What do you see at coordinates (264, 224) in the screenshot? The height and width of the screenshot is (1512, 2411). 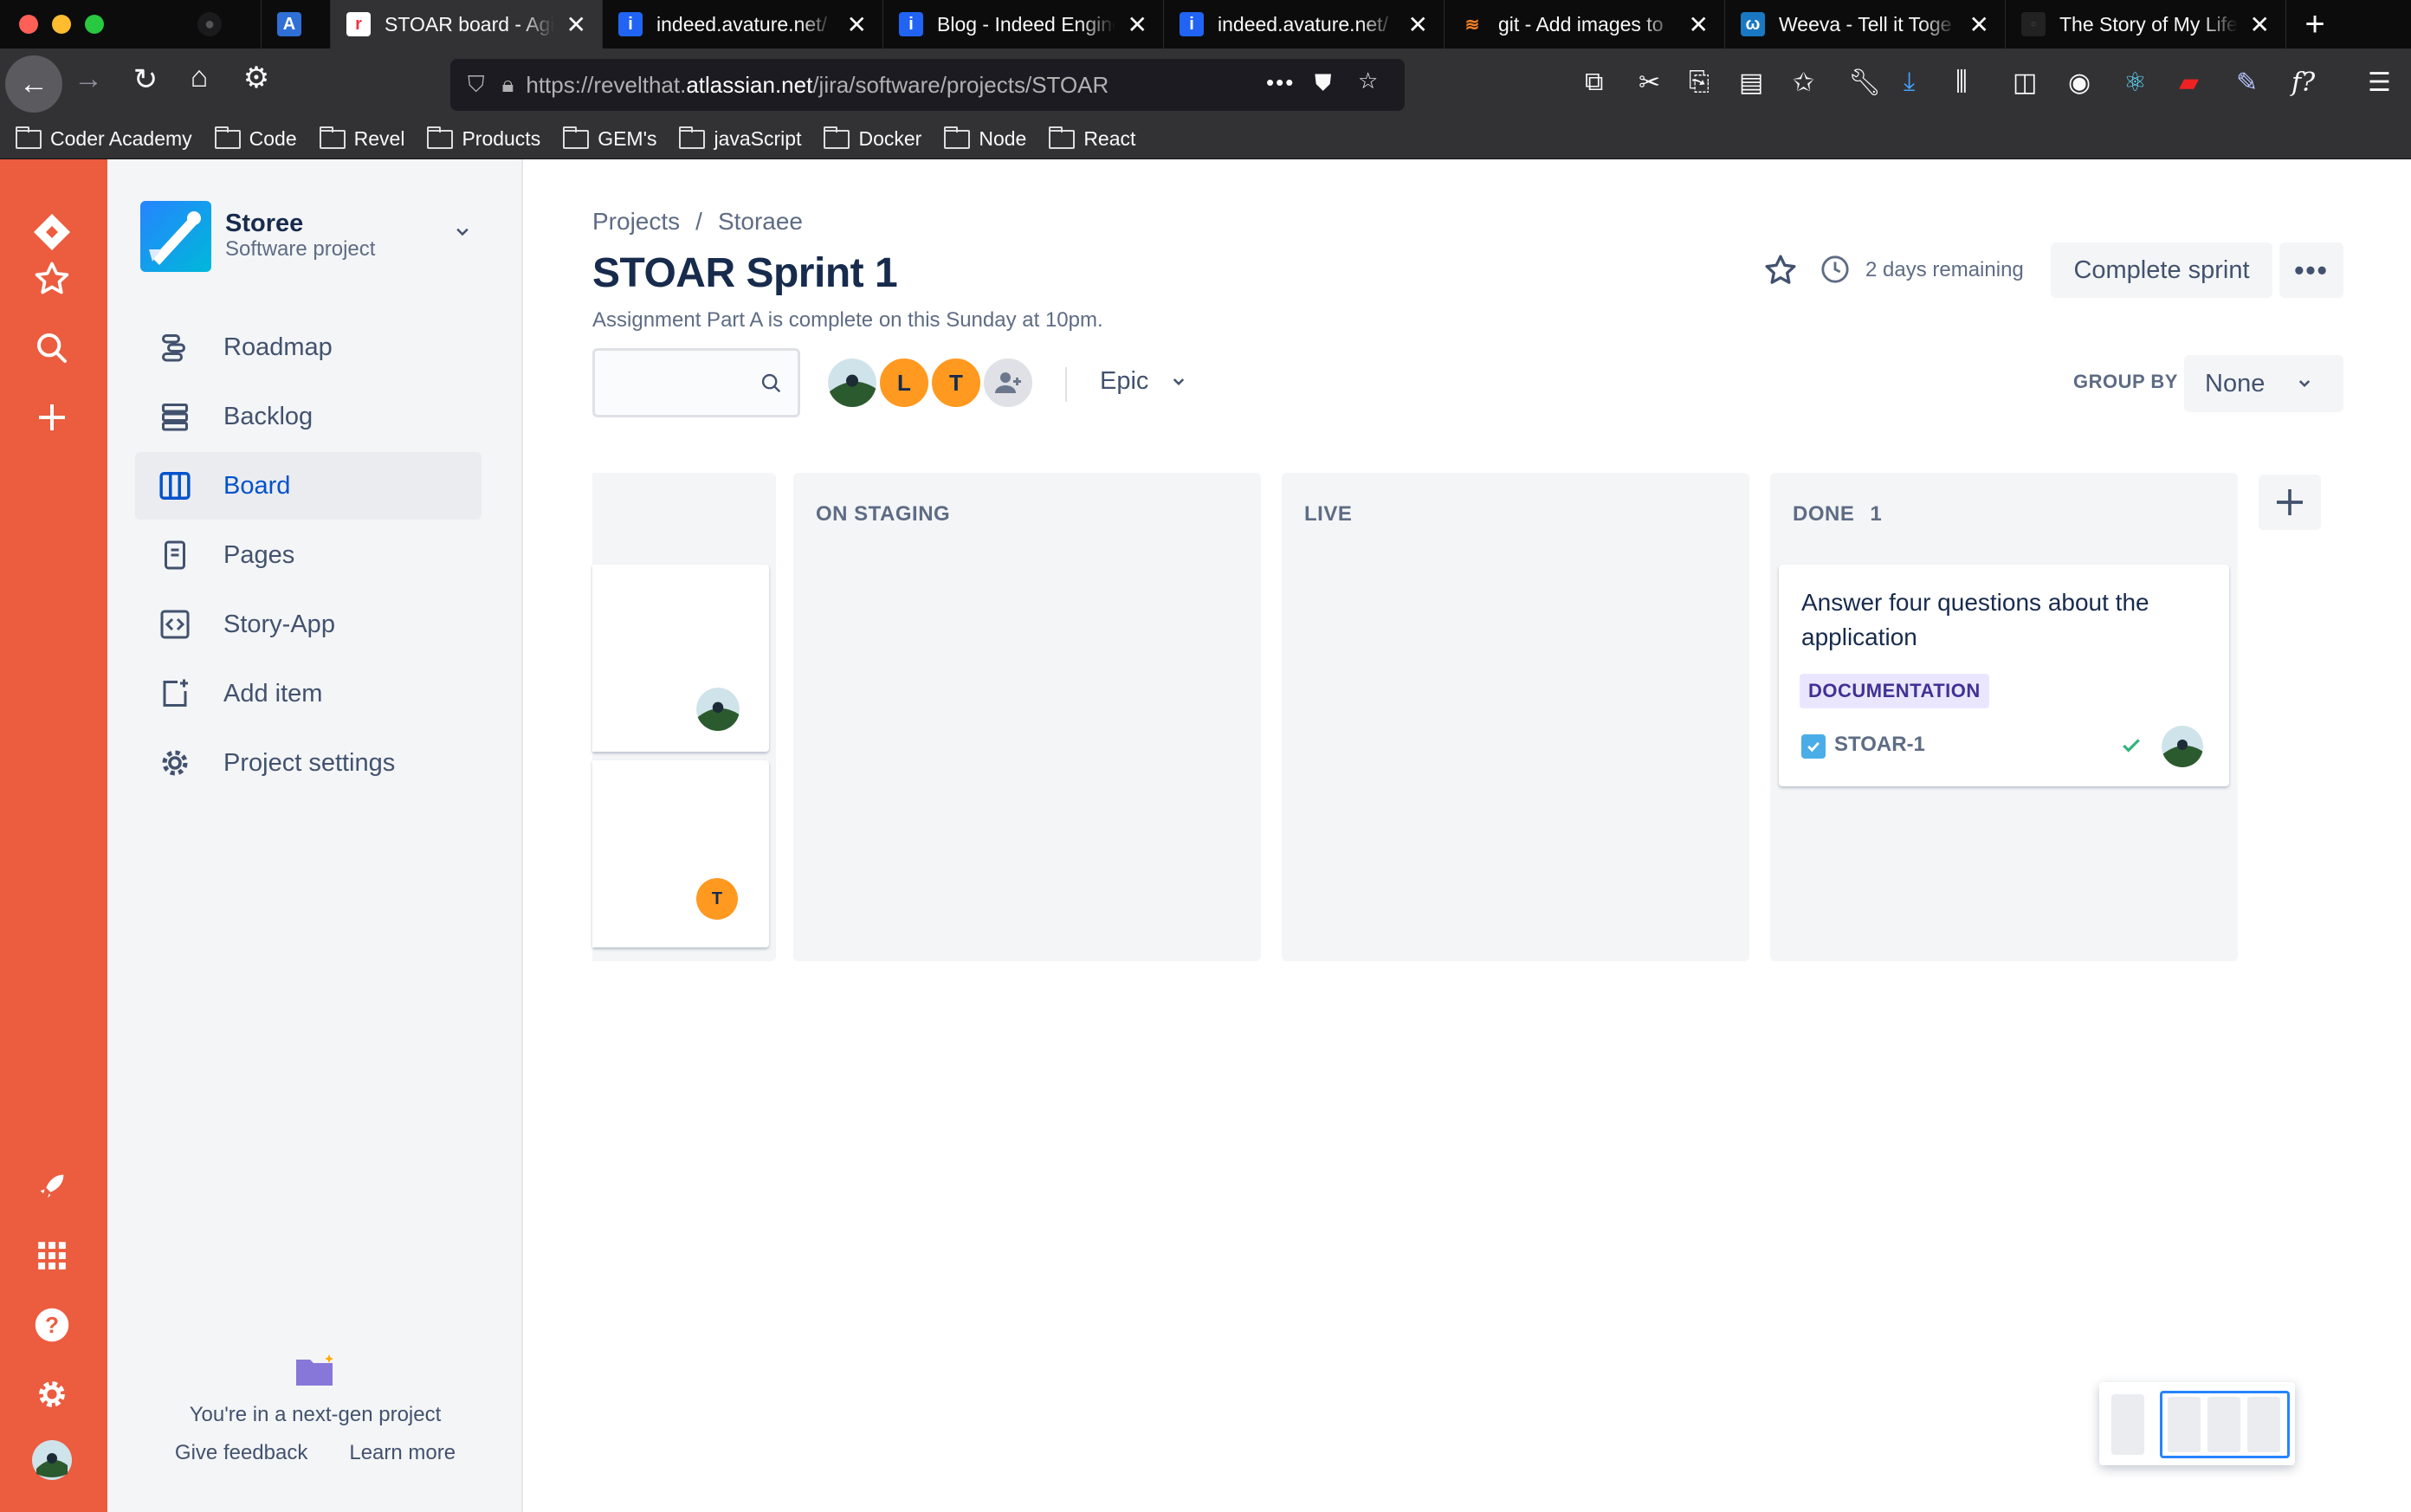 I see `project-name: Storee` at bounding box center [264, 224].